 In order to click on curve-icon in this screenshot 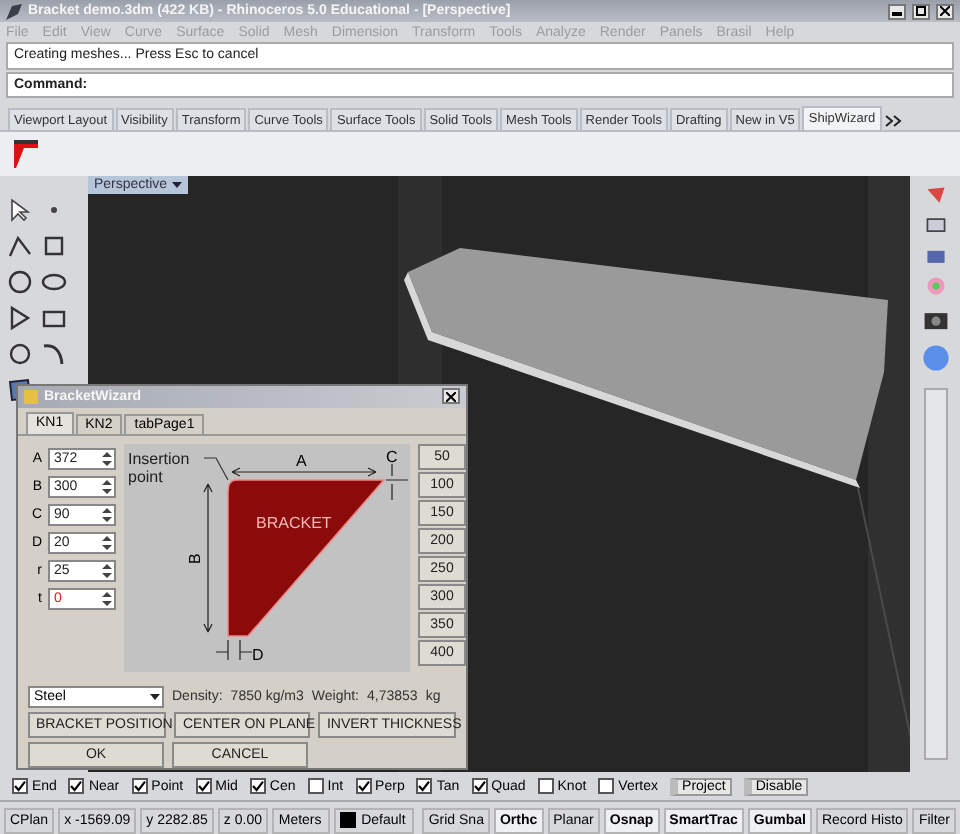, I will do `click(54, 354)`.